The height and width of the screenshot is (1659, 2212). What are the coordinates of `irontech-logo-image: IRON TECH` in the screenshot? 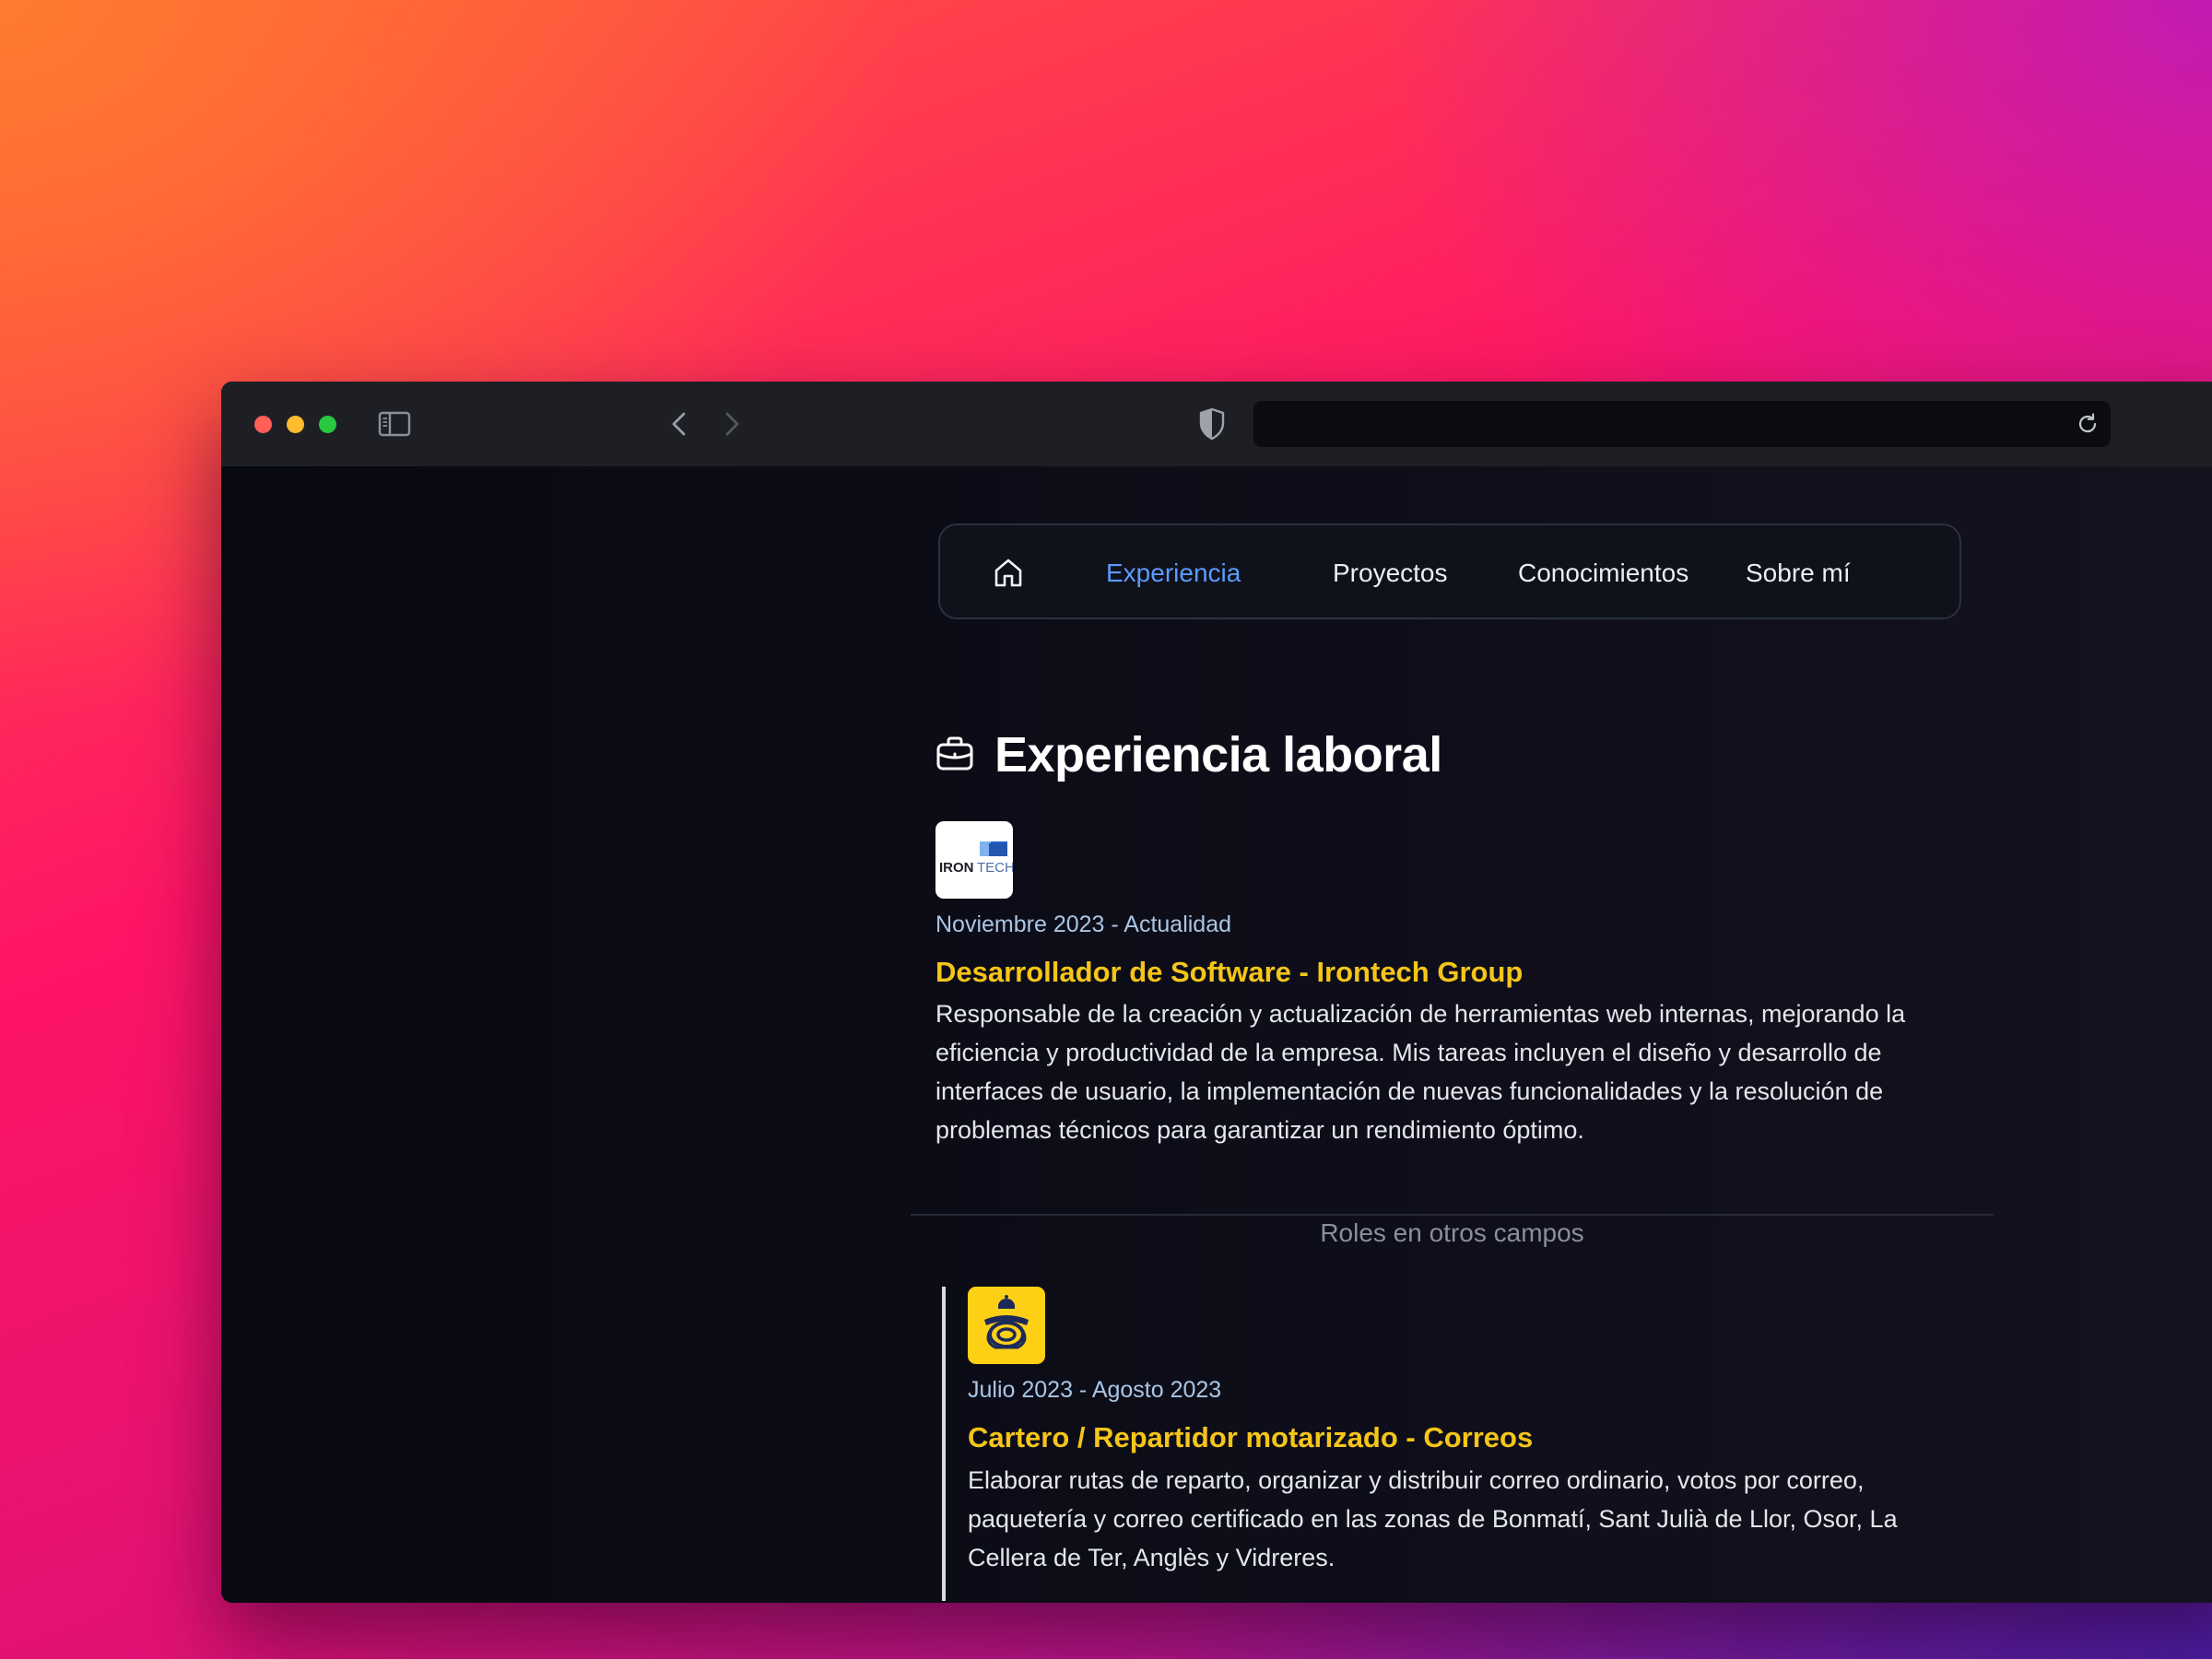 It's located at (976, 858).